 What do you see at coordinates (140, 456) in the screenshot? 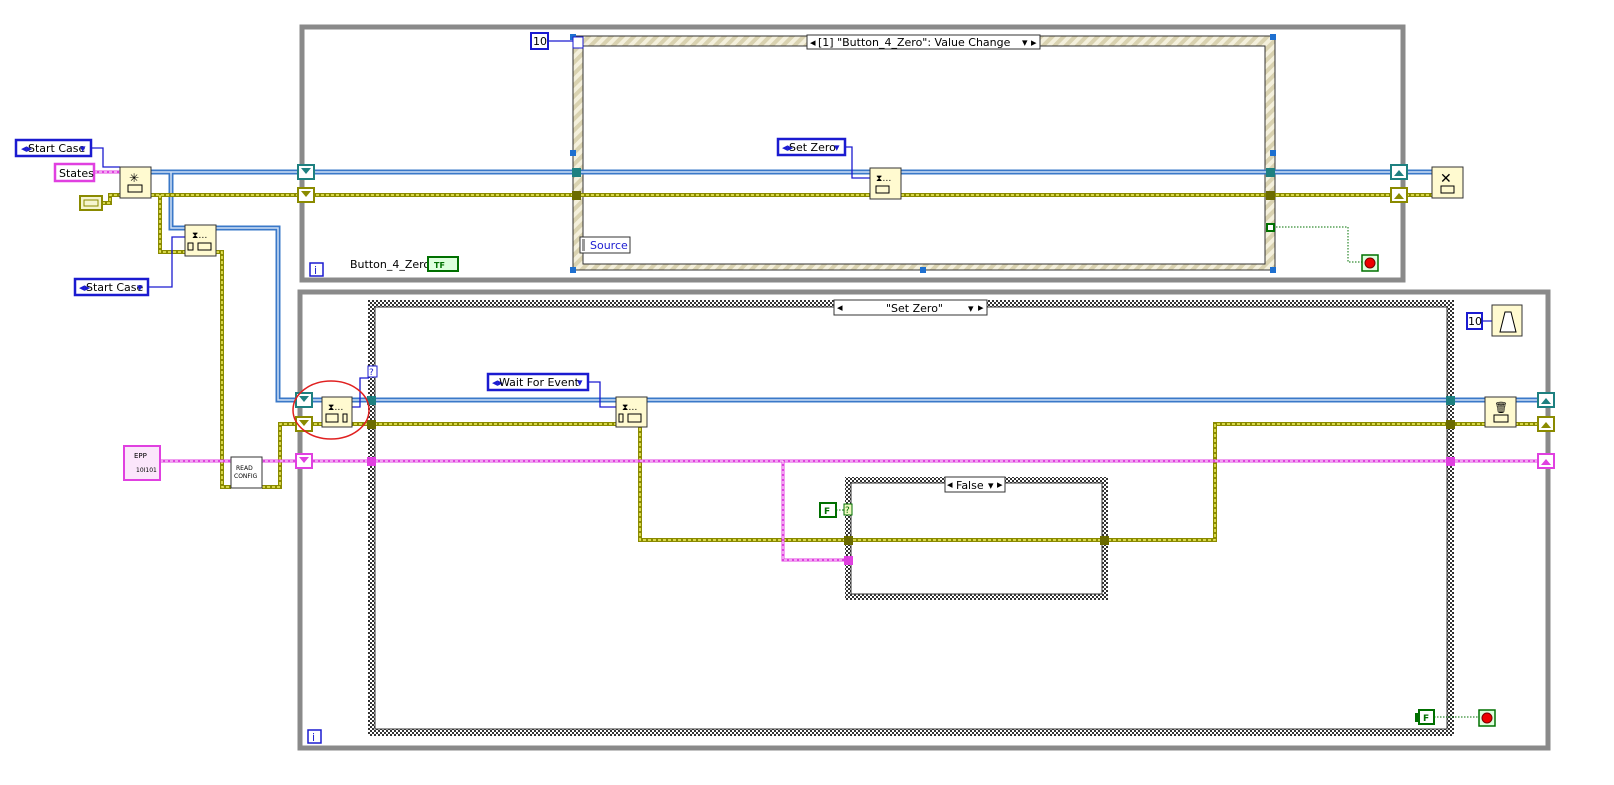
I see `epp-label: EPP` at bounding box center [140, 456].